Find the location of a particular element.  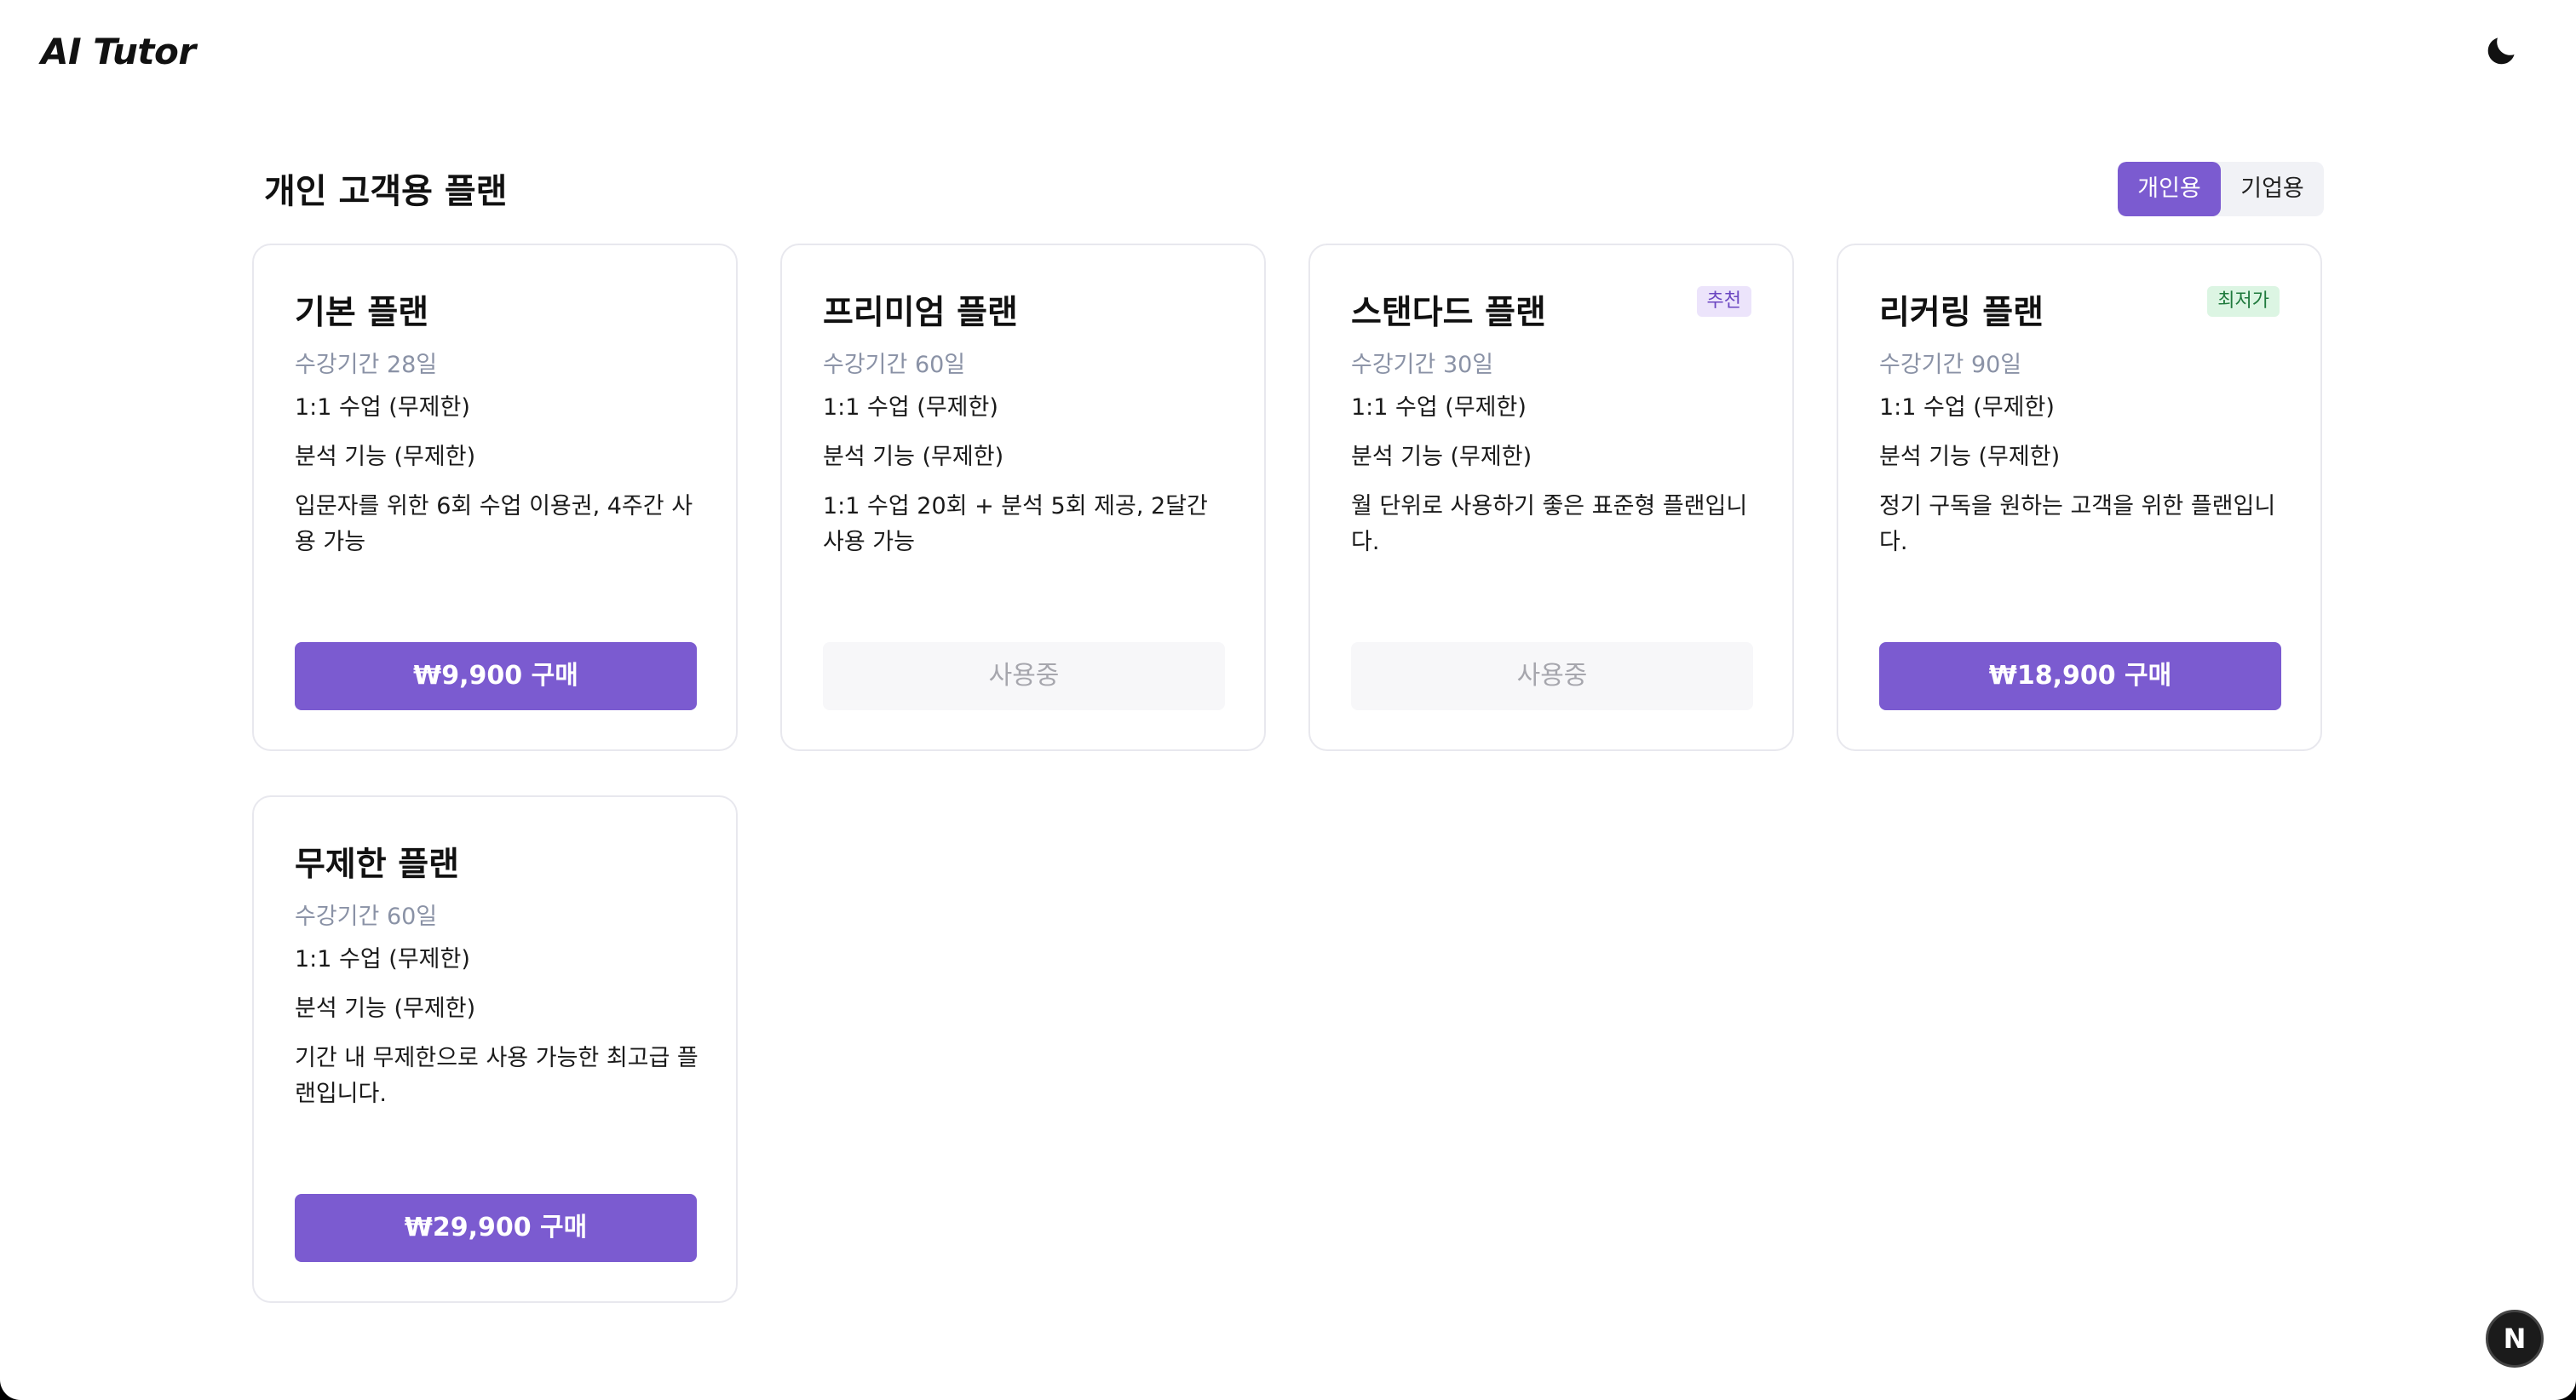

moon-icon is located at coordinates (2501, 51).